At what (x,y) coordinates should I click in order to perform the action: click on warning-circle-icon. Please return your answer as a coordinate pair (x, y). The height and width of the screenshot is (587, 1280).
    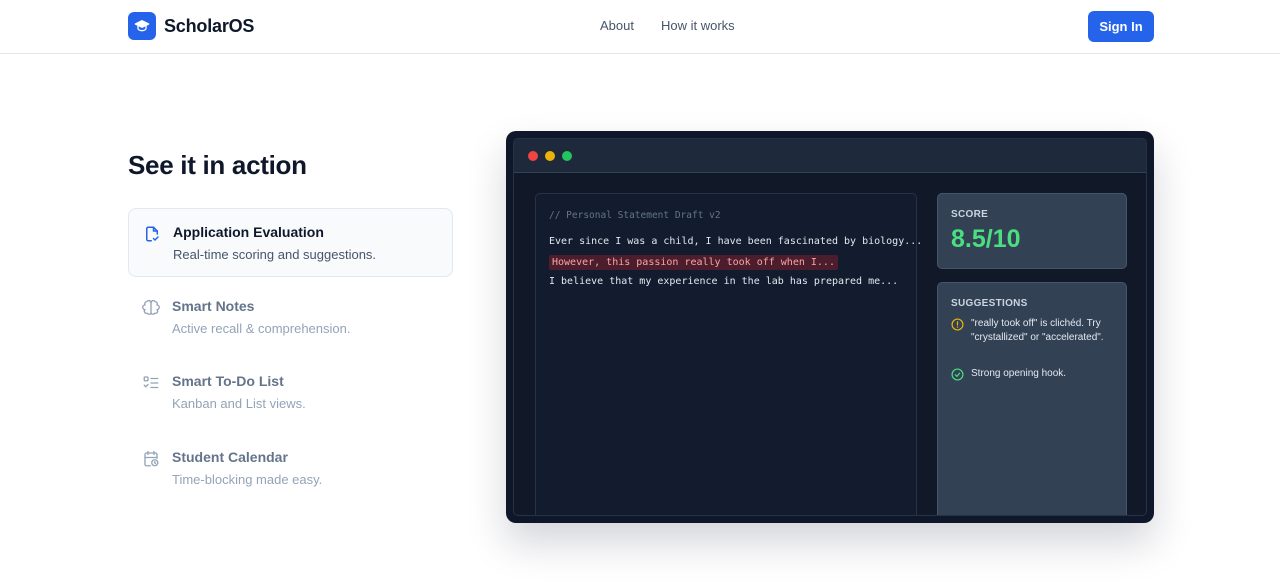
    Looking at the image, I should click on (957, 324).